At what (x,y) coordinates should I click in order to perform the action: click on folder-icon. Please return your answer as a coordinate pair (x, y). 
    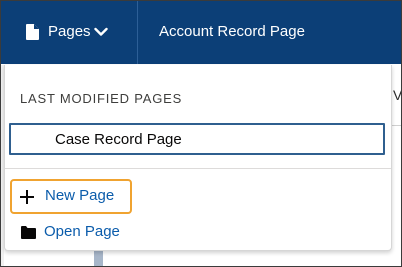
    Looking at the image, I should click on (28, 232).